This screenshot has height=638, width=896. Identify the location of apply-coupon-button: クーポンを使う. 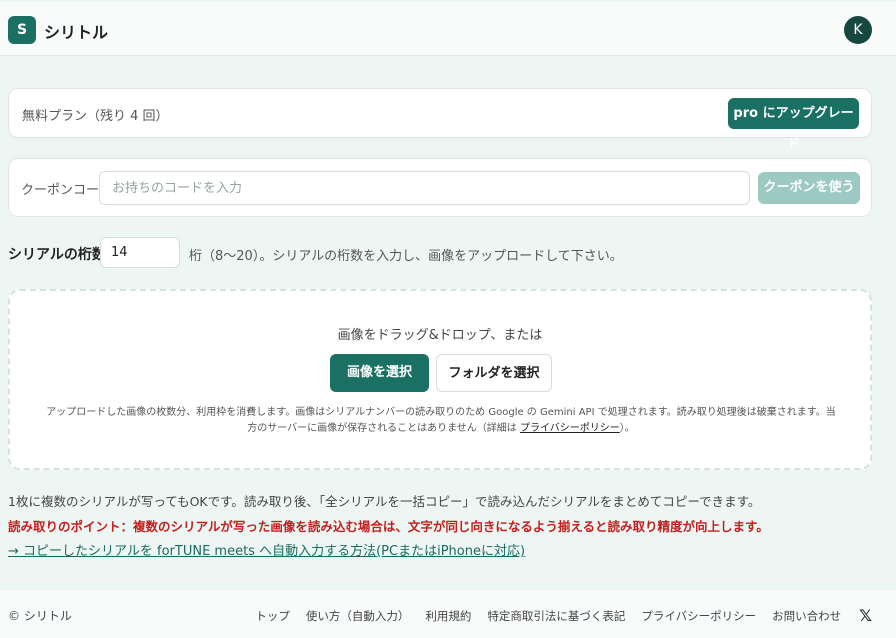
(809, 188).